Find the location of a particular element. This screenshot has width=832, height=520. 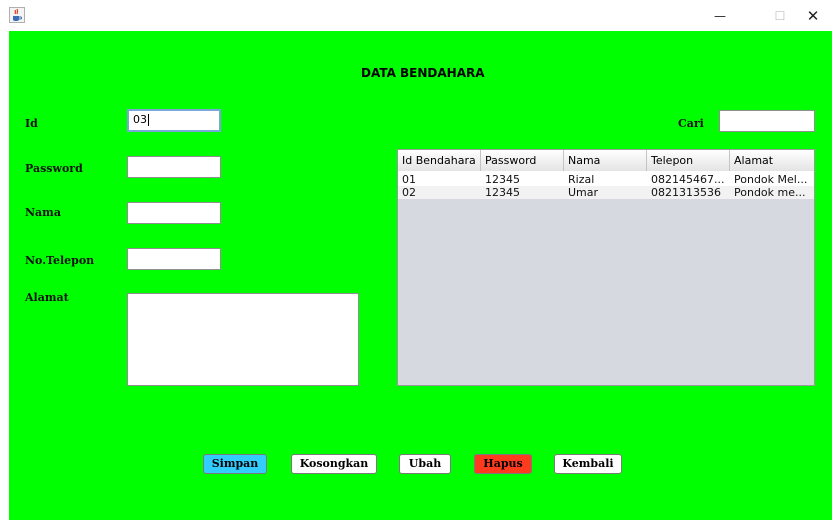

password-field is located at coordinates (174, 167).